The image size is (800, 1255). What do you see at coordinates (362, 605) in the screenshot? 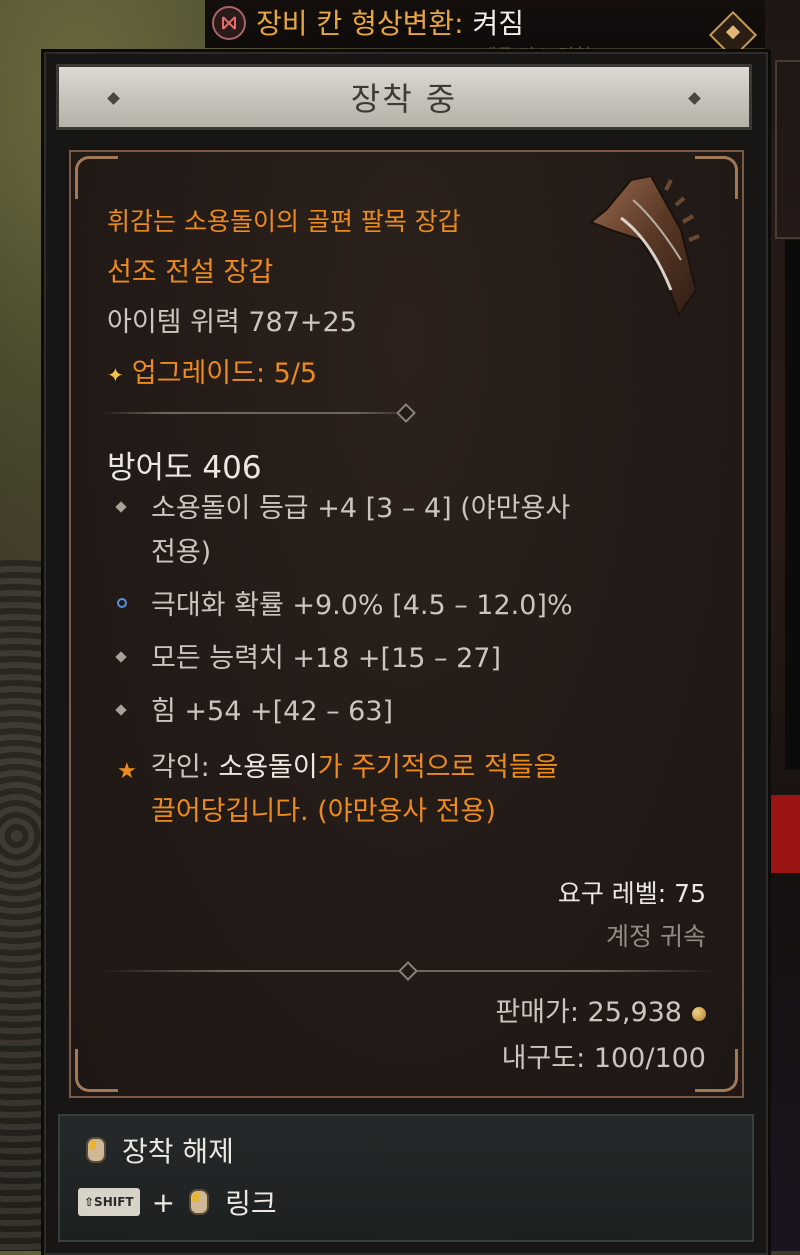
I see `affix-text: 극대화 확률 +9.0% [4.5 – 12.0]%` at bounding box center [362, 605].